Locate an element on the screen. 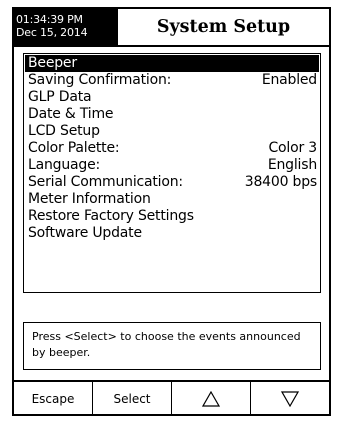  menu-item-serial-communication: Serial Communication: 38400 bps is located at coordinates (172, 182).